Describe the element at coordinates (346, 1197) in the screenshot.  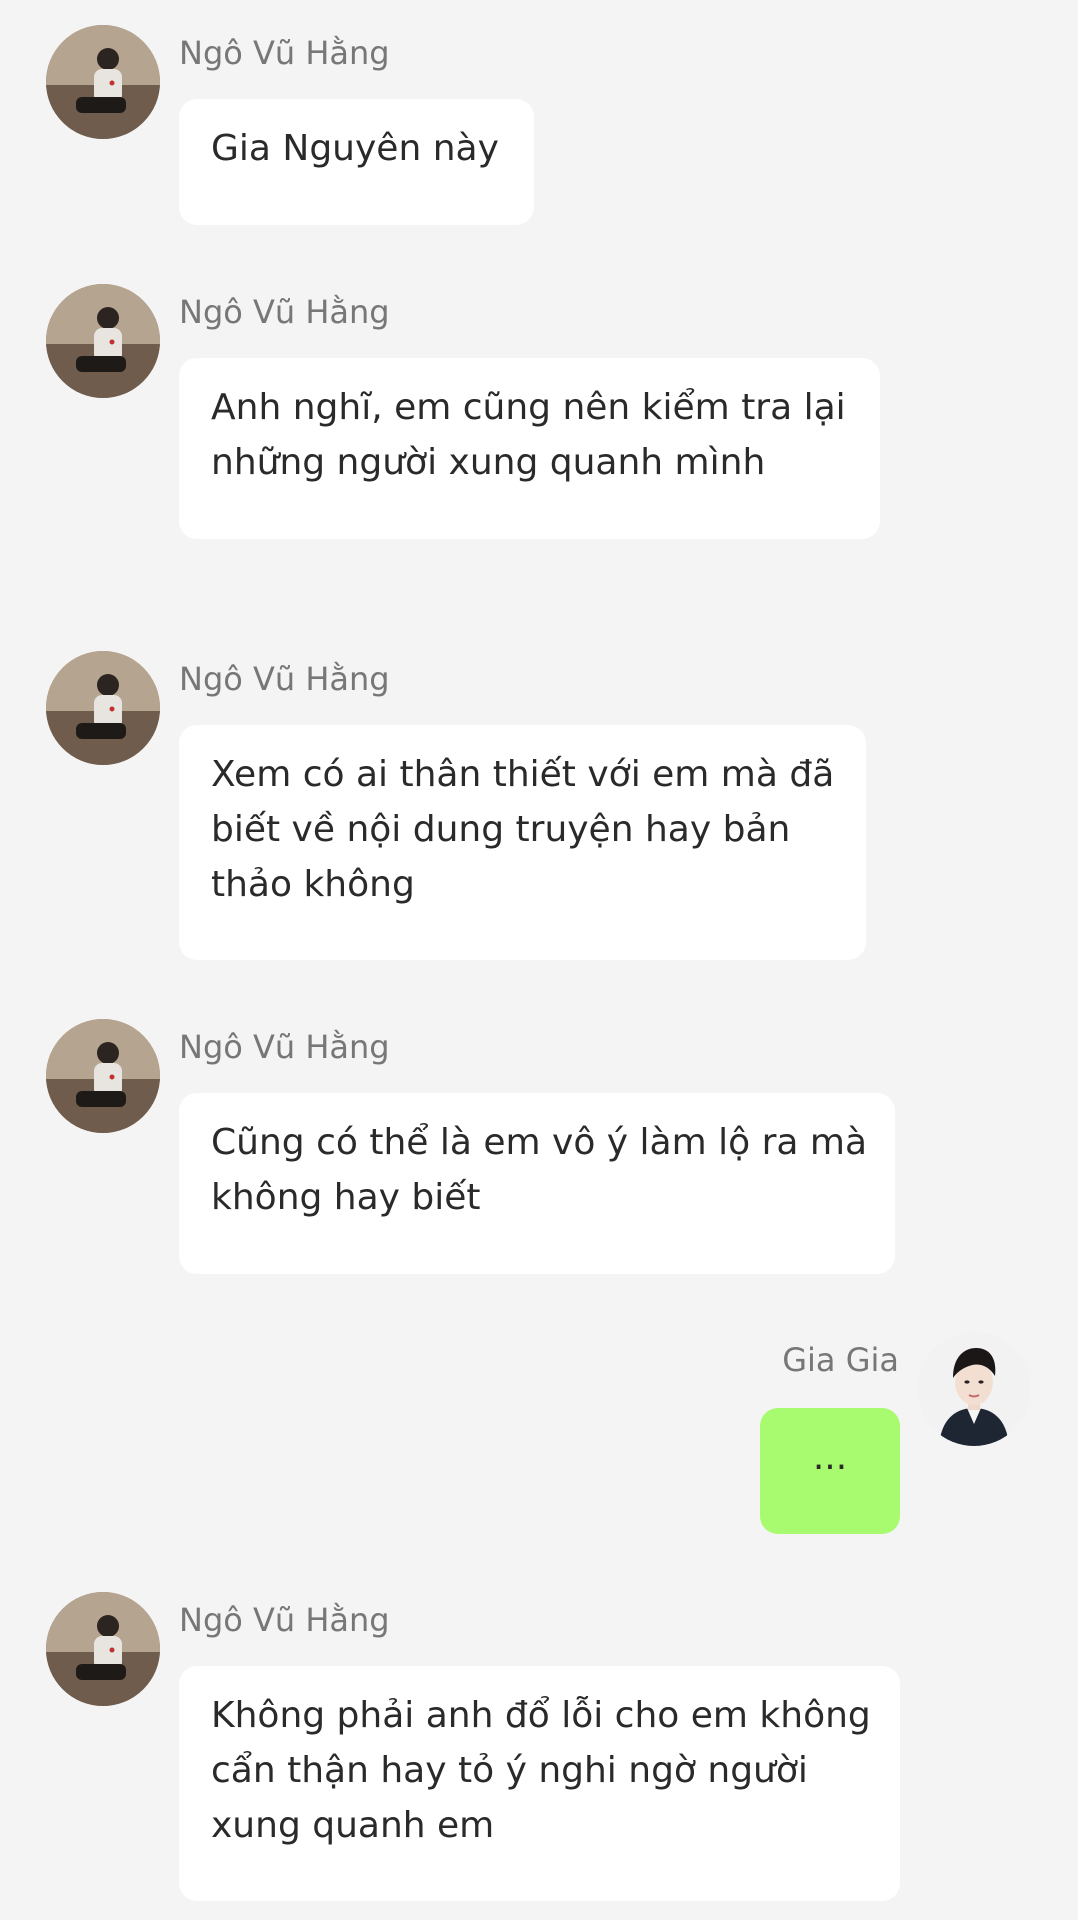
I see `message-text: không hay biết` at that location.